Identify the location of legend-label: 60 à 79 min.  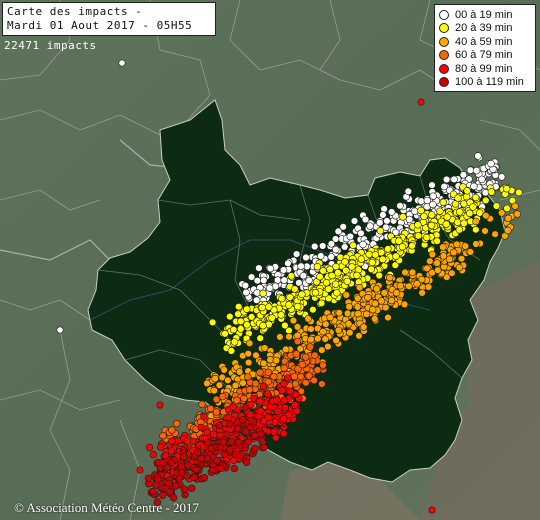
(484, 55).